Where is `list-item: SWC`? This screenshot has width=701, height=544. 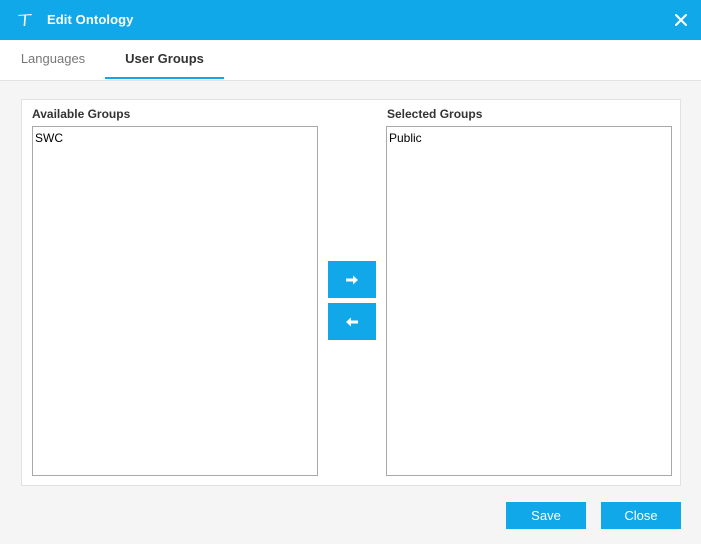 list-item: SWC is located at coordinates (175, 136).